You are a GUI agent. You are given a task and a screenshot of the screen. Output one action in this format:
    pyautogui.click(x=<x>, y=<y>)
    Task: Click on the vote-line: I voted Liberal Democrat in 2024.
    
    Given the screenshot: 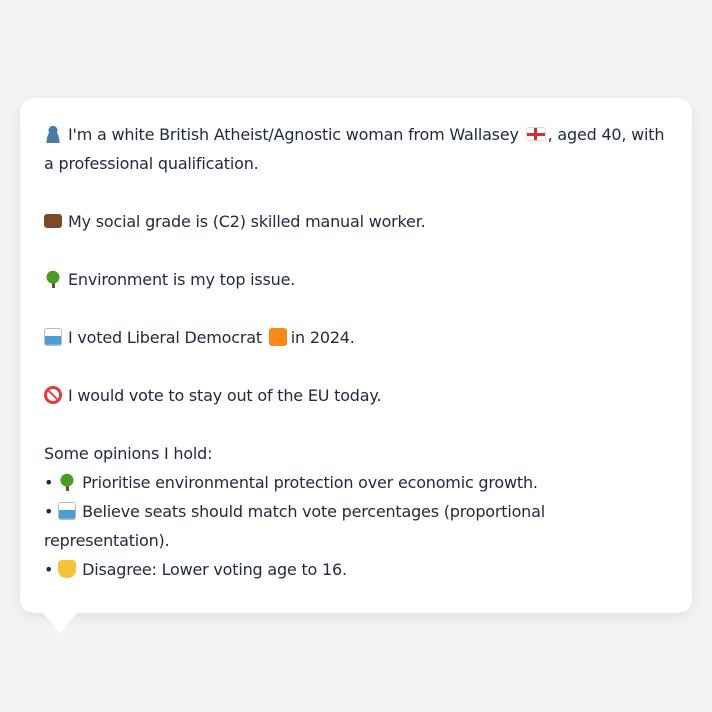 What is the action you would take?
    pyautogui.click(x=356, y=337)
    